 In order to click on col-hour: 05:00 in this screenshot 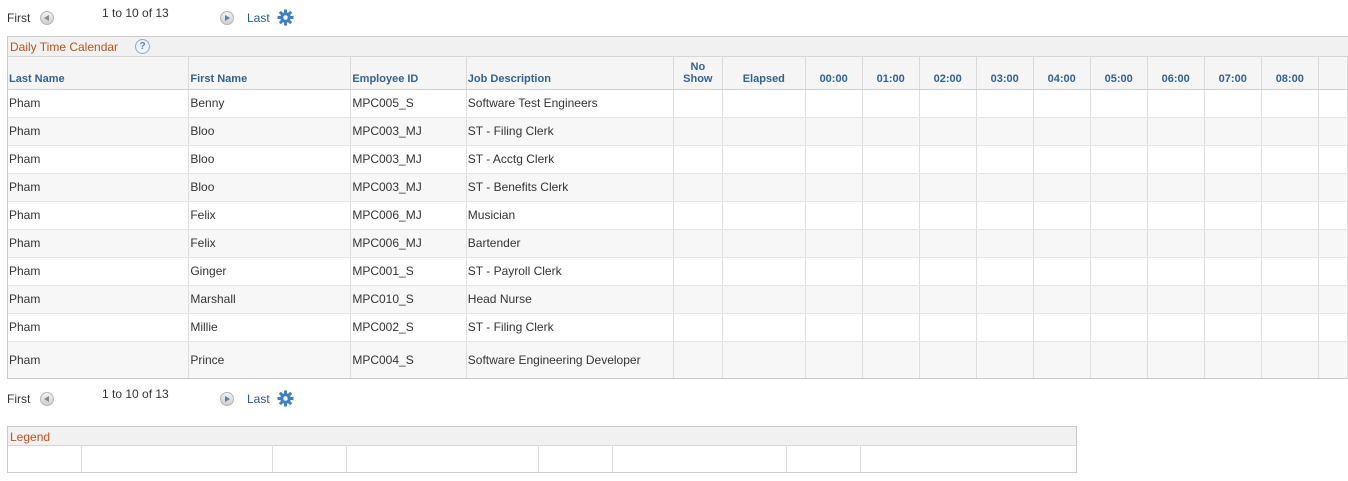, I will do `click(1119, 73)`.